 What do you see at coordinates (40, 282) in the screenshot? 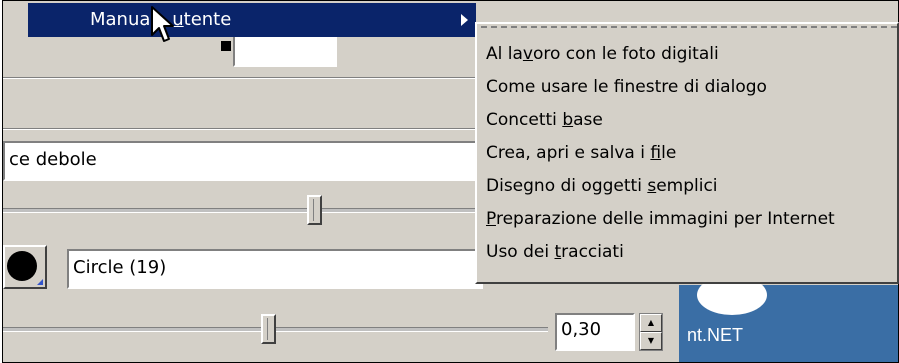
I see `dropdown-corner-icon` at bounding box center [40, 282].